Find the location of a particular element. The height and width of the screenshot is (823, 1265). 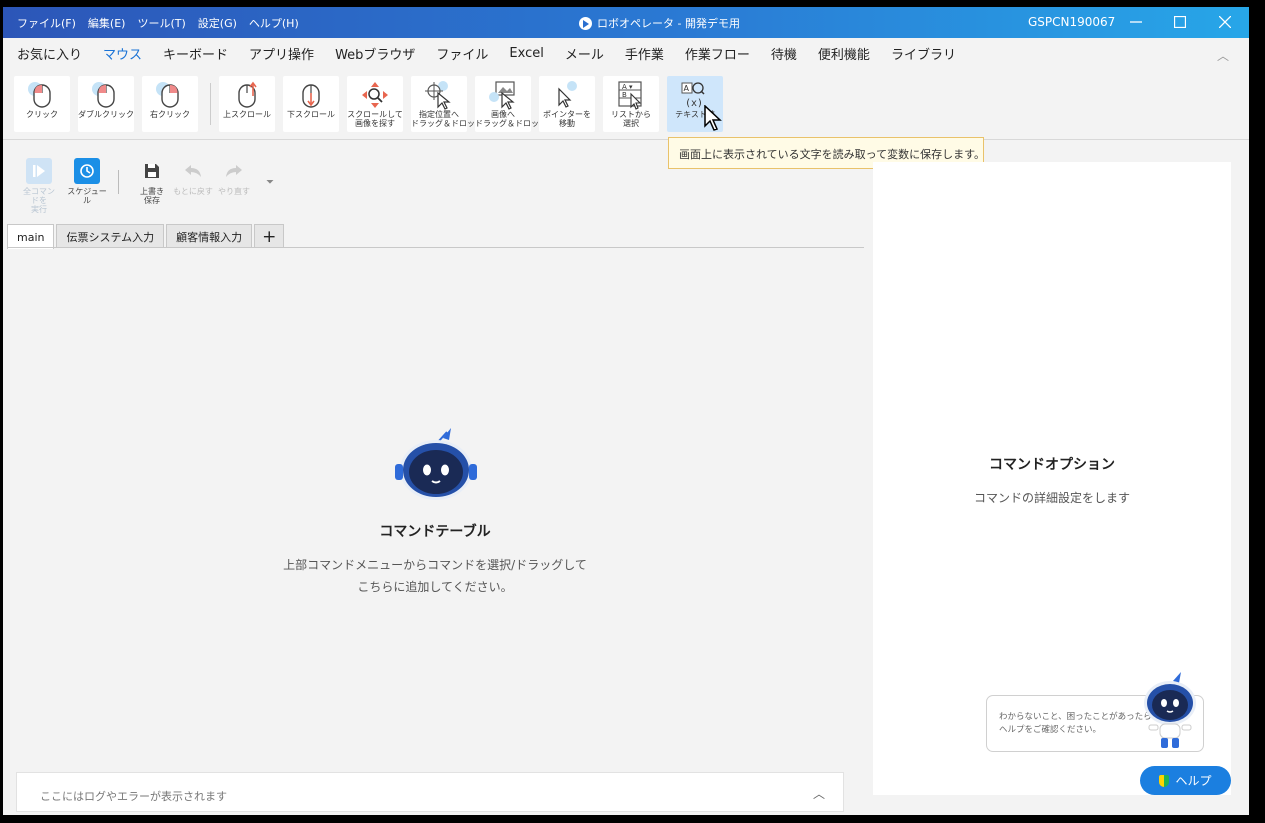

undo-icon is located at coordinates (193, 171).